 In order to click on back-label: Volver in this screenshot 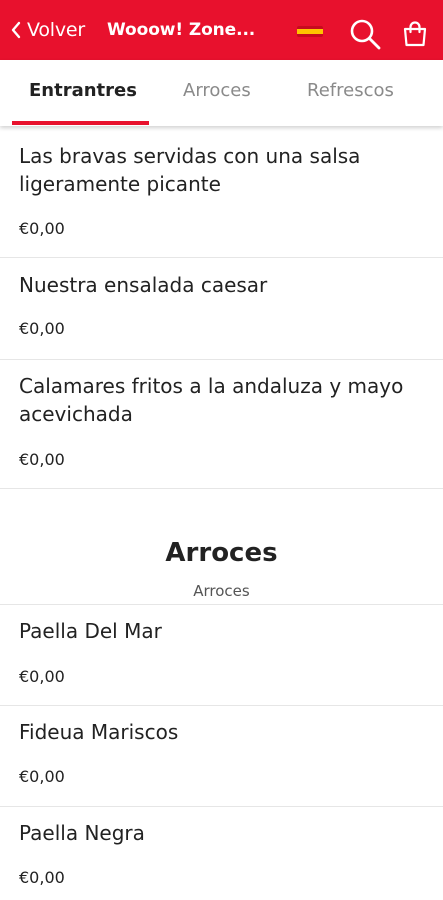, I will do `click(56, 30)`.